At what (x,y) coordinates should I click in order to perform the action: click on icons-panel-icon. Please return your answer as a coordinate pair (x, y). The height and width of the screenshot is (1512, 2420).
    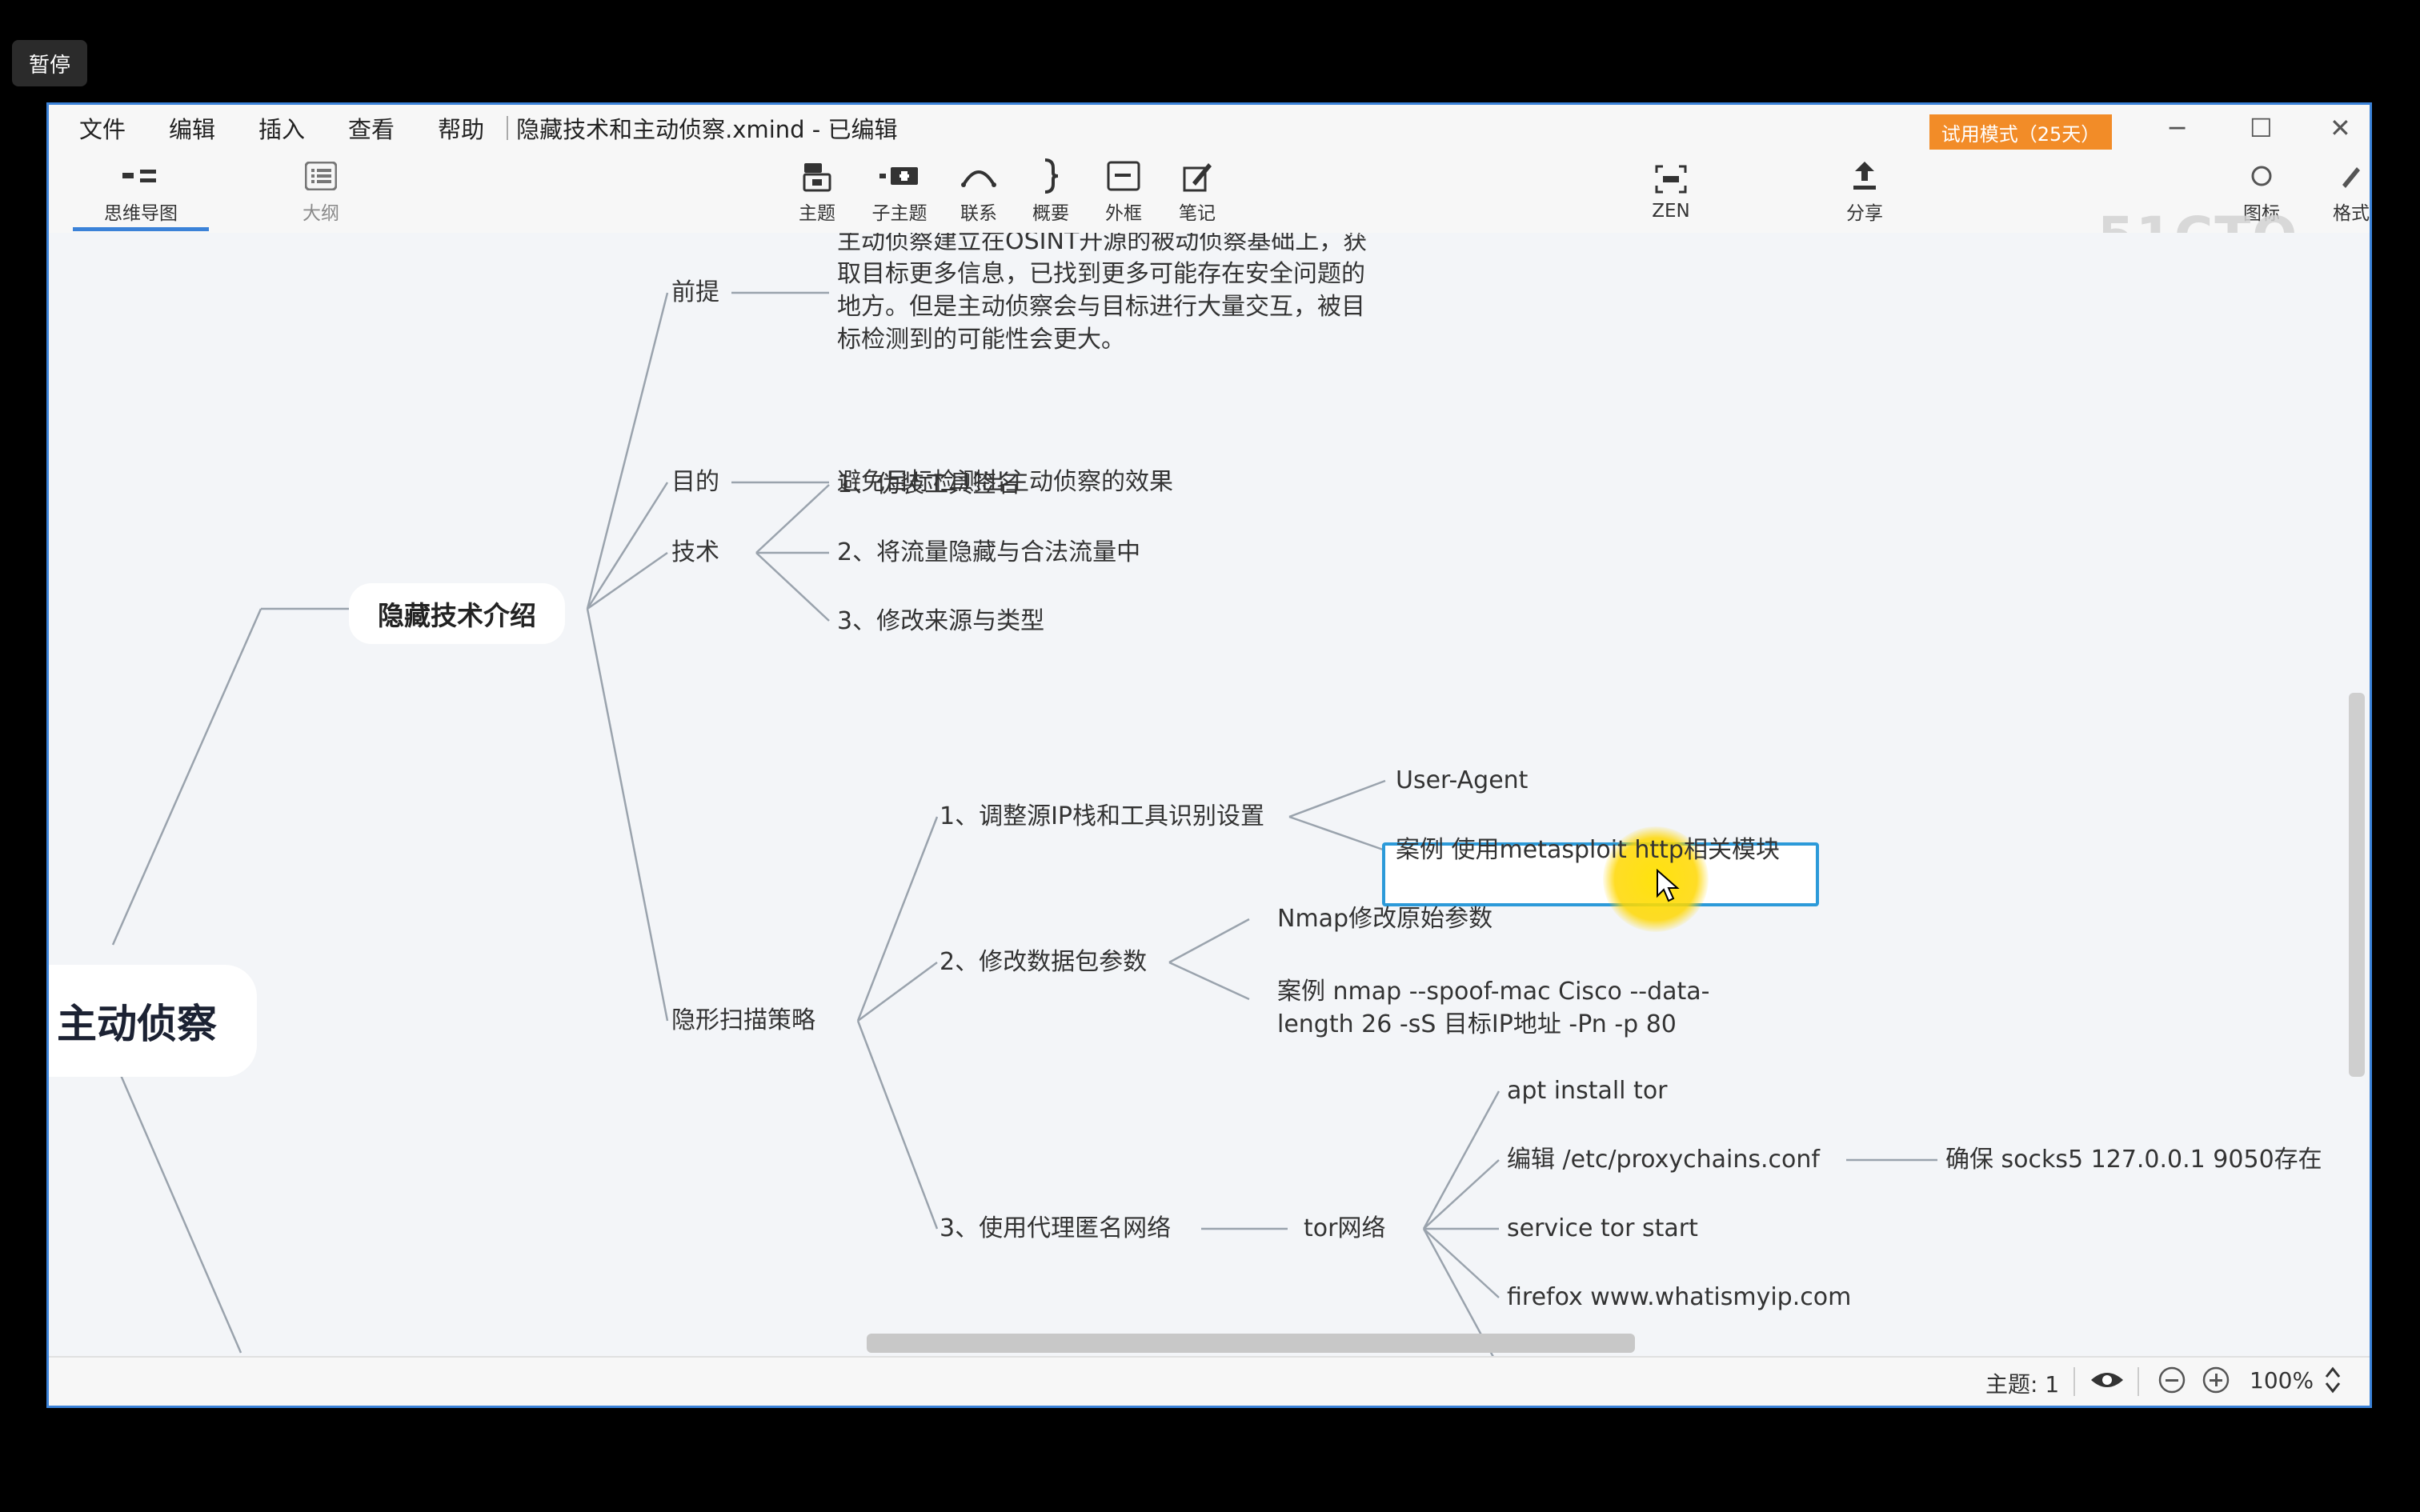
    Looking at the image, I should click on (2262, 176).